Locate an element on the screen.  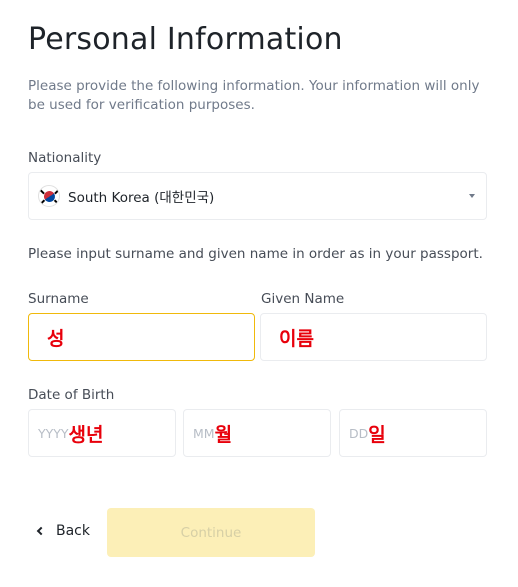
given-name-input: 이름 is located at coordinates (373, 337).